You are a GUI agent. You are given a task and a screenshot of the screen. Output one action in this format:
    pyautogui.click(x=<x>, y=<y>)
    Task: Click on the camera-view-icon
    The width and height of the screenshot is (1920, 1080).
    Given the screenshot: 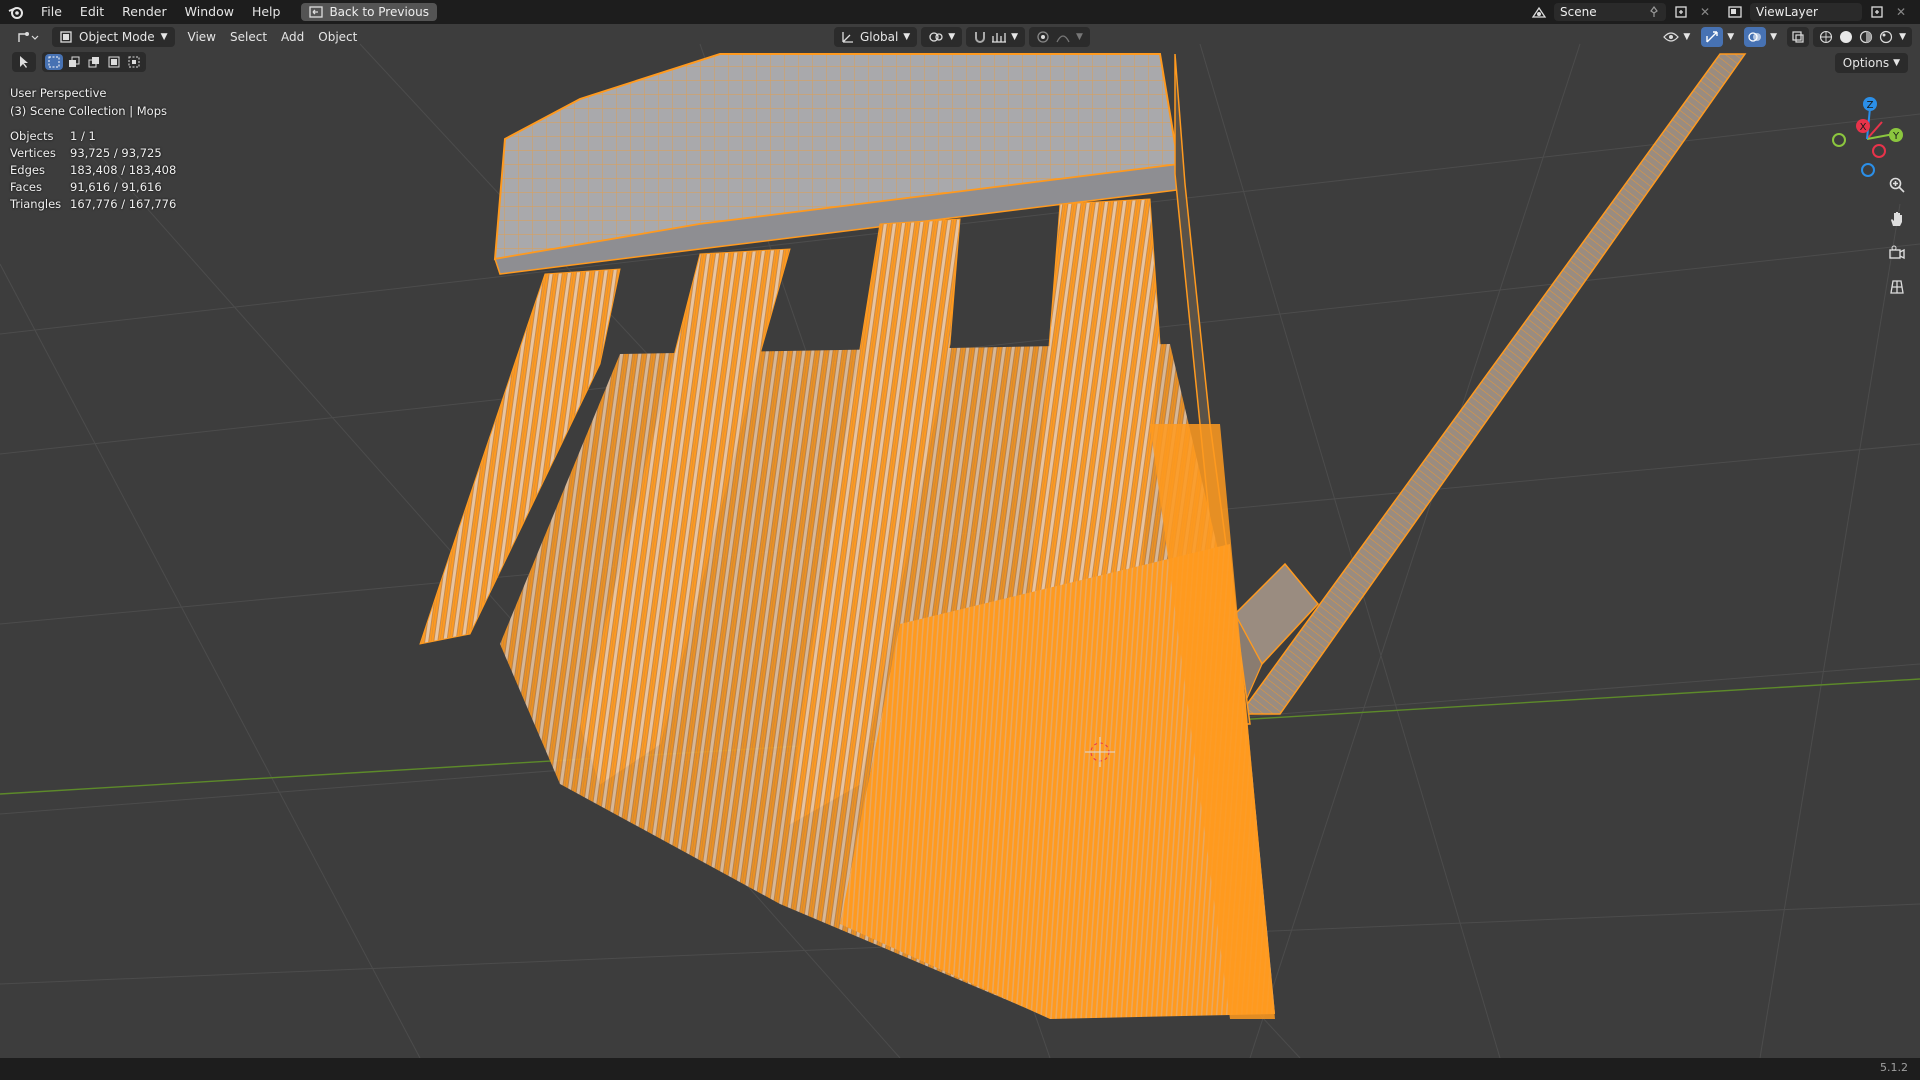 What is the action you would take?
    pyautogui.click(x=1897, y=253)
    